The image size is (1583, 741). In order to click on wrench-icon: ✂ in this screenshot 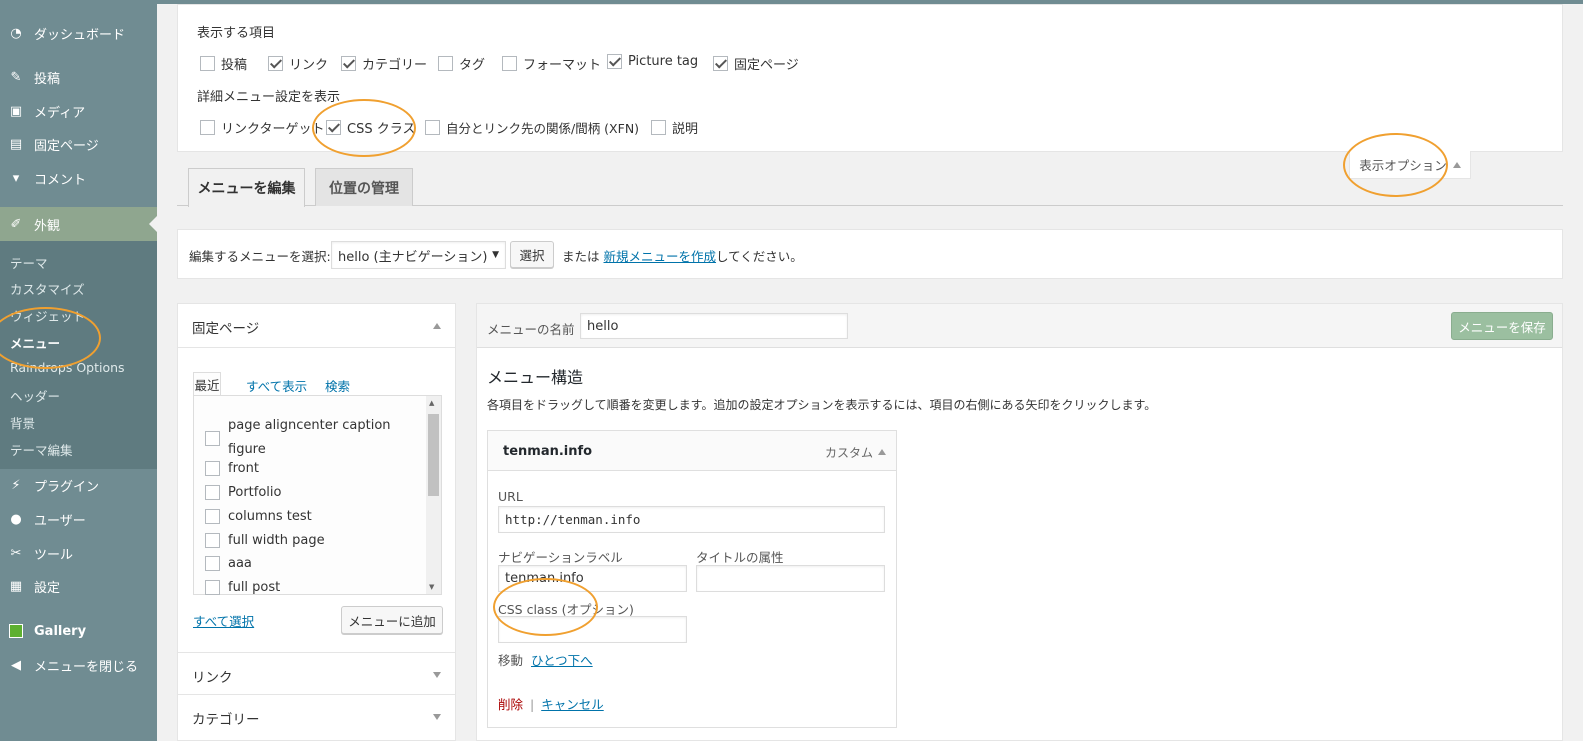, I will do `click(16, 553)`.